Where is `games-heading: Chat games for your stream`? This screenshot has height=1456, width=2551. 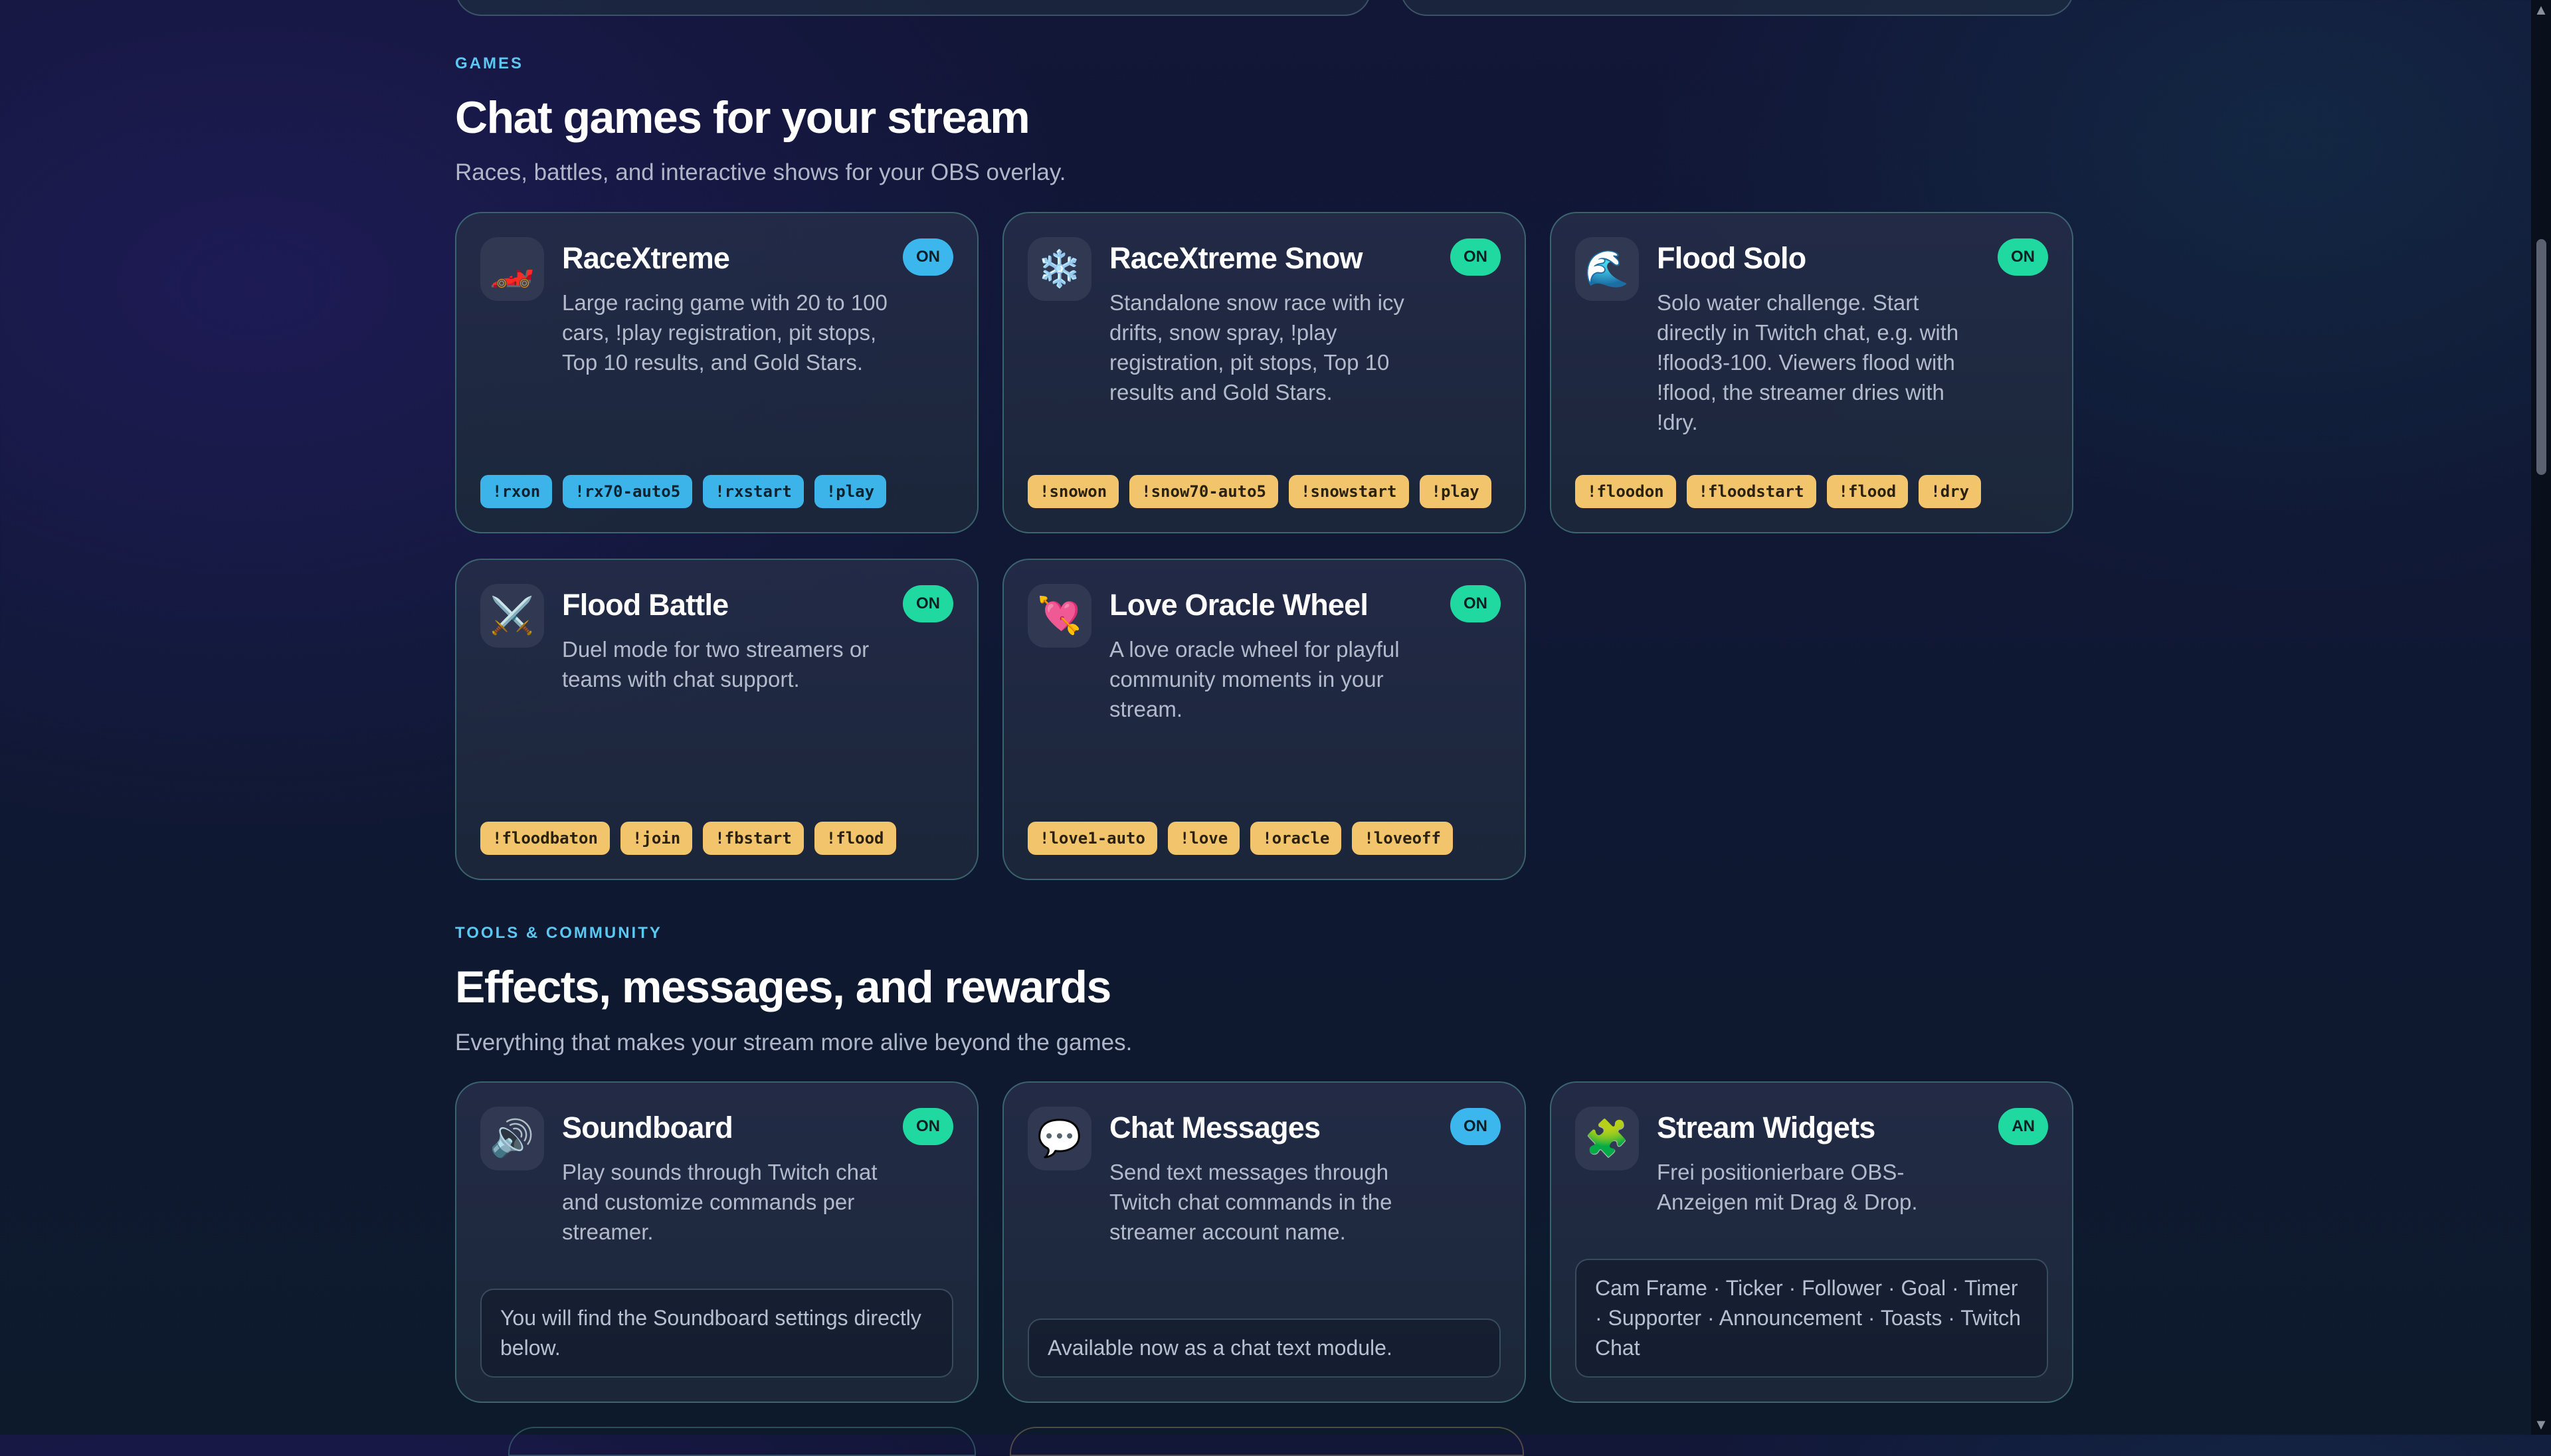
games-heading: Chat games for your stream is located at coordinates (742, 117).